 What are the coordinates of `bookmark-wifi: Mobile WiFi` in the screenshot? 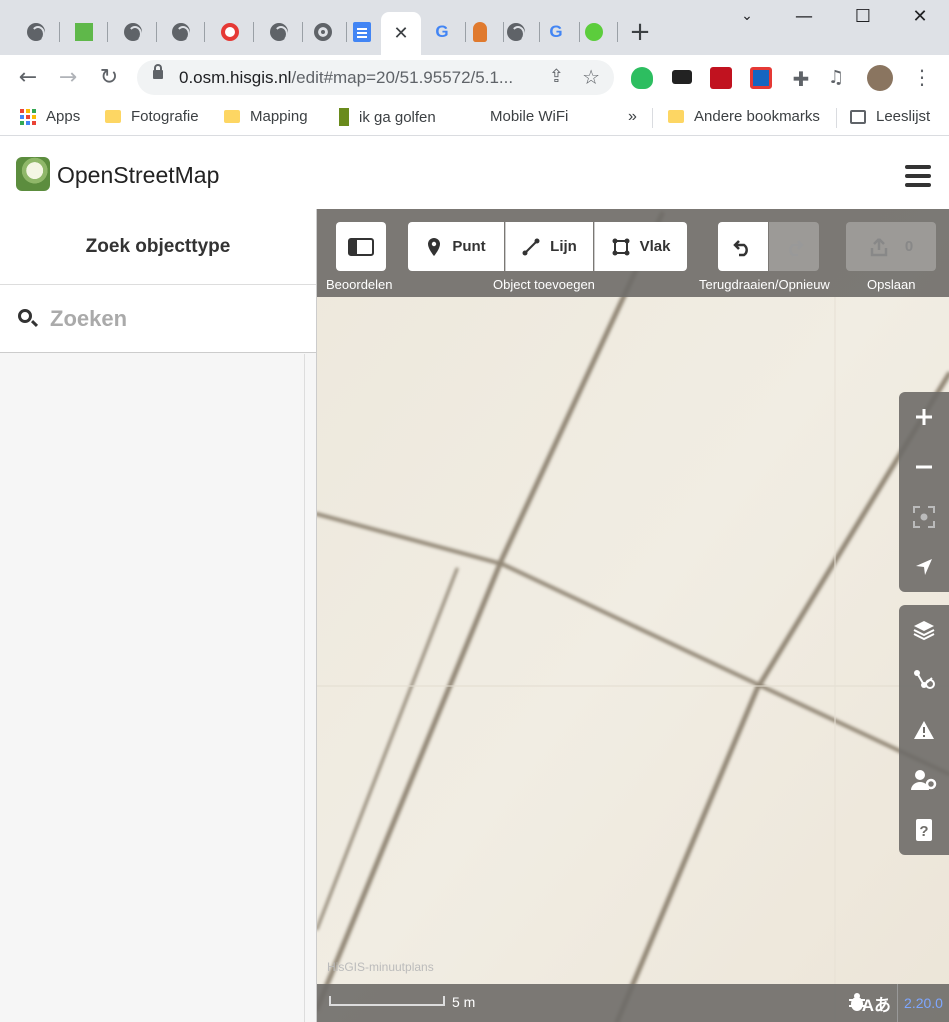 It's located at (529, 116).